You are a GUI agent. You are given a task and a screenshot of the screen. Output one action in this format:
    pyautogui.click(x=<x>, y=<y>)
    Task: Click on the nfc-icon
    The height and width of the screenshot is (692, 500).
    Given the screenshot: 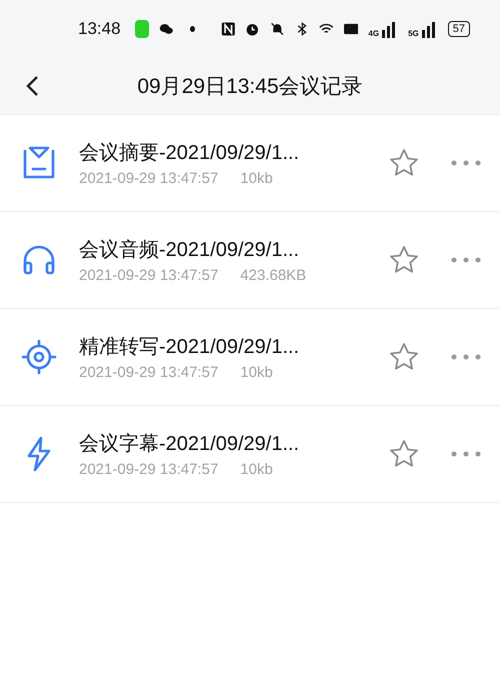 What is the action you would take?
    pyautogui.click(x=228, y=29)
    